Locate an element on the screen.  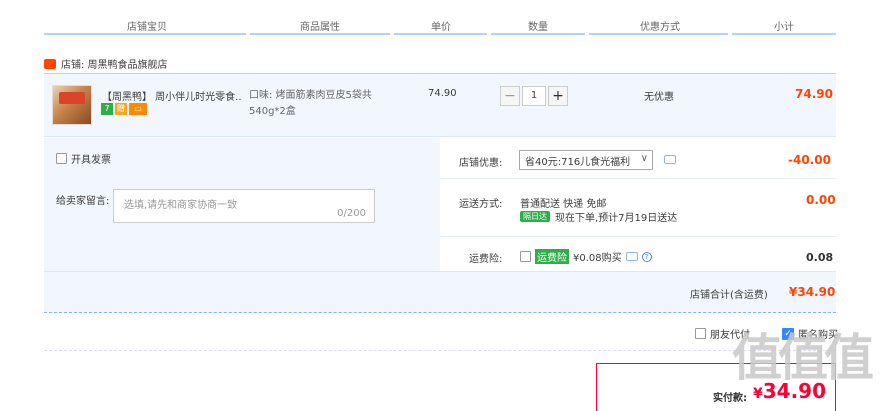
memo-label: 给卖家留言: is located at coordinates (83, 201).